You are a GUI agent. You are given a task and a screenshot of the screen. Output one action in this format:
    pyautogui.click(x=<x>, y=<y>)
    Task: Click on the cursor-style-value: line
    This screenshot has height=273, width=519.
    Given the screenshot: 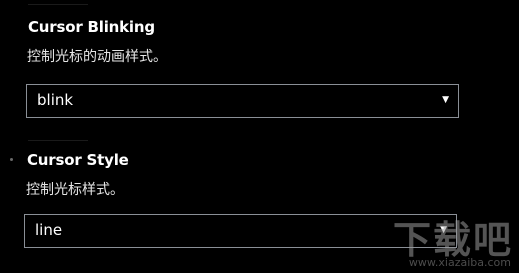 What is the action you would take?
    pyautogui.click(x=49, y=230)
    